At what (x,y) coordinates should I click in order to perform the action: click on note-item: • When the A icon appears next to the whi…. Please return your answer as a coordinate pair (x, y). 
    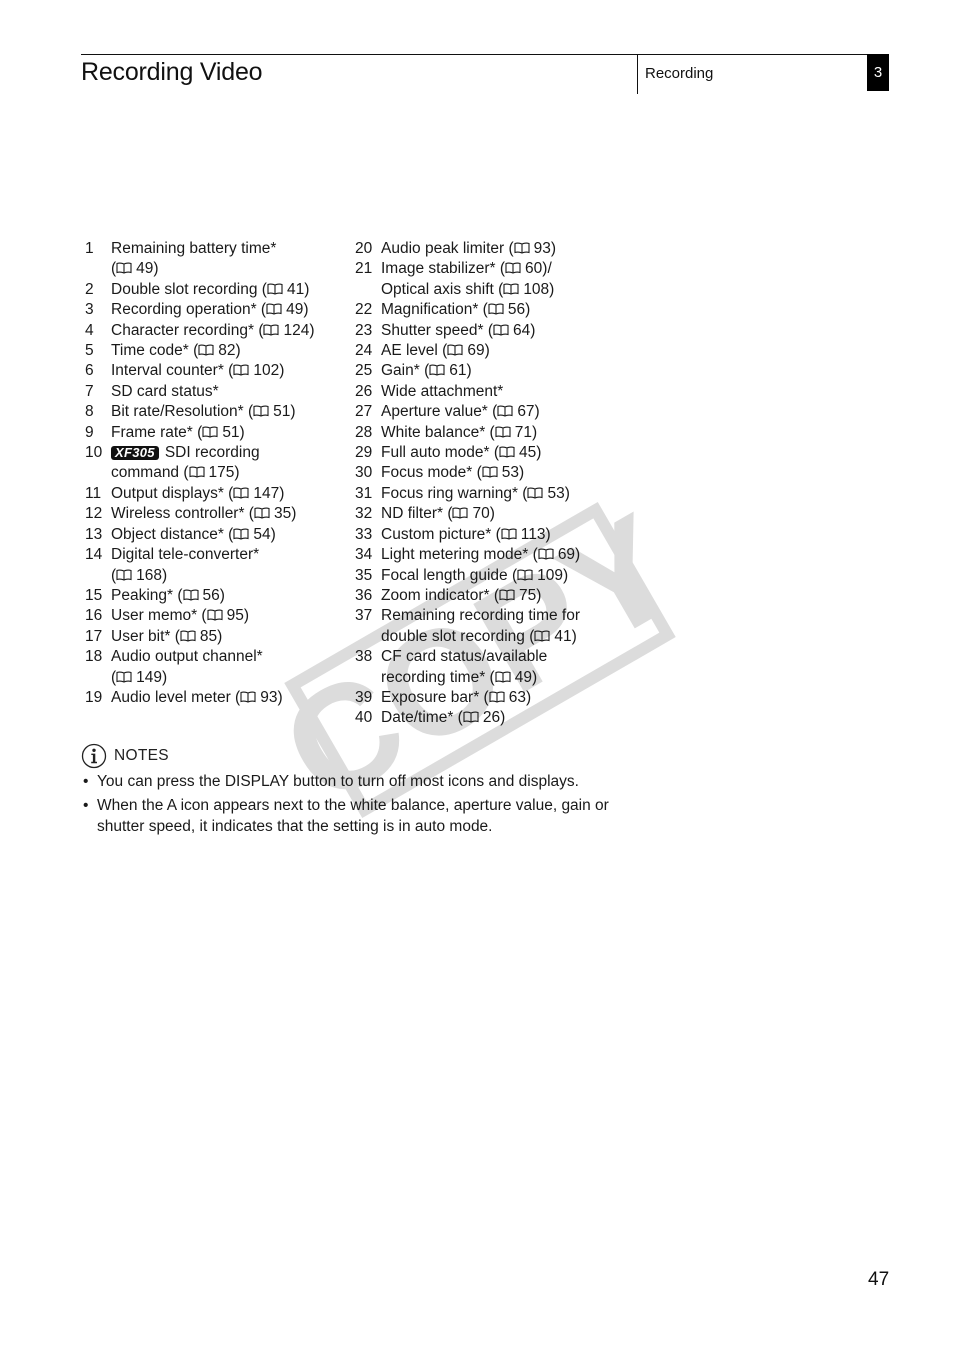
    Looking at the image, I should click on (346, 816).